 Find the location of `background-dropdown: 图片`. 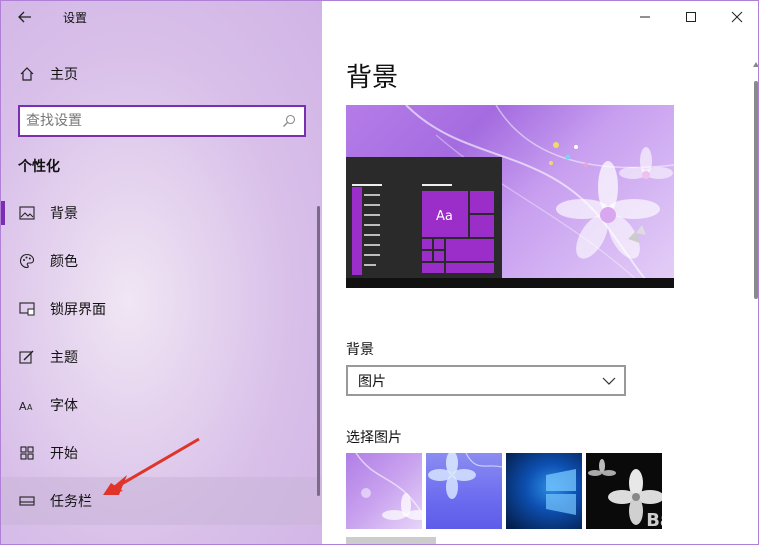

background-dropdown: 图片 is located at coordinates (486, 380).